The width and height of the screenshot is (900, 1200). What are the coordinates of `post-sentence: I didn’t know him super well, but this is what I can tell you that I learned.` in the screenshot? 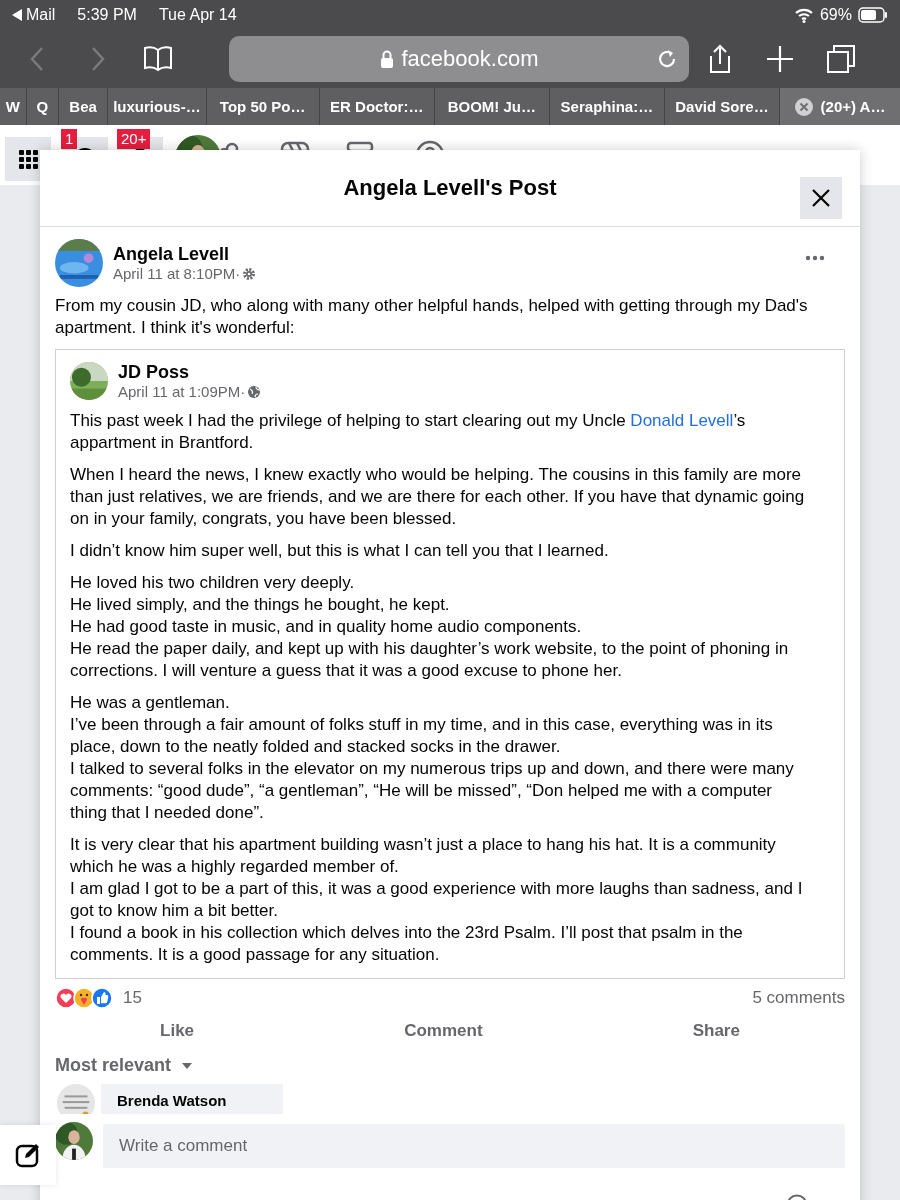 It's located at (340, 551).